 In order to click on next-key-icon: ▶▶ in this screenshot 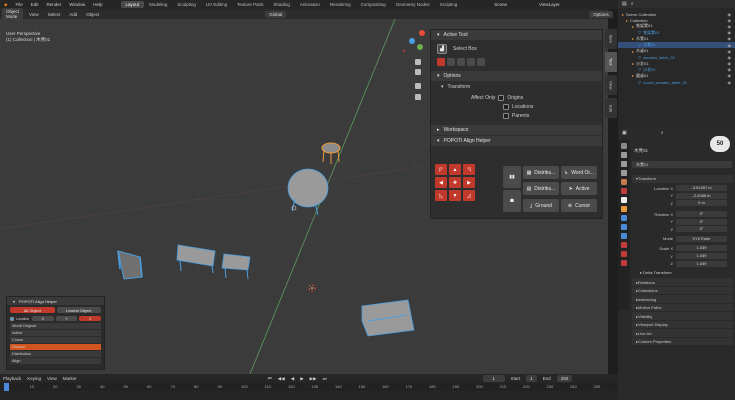, I will do `click(313, 379)`.